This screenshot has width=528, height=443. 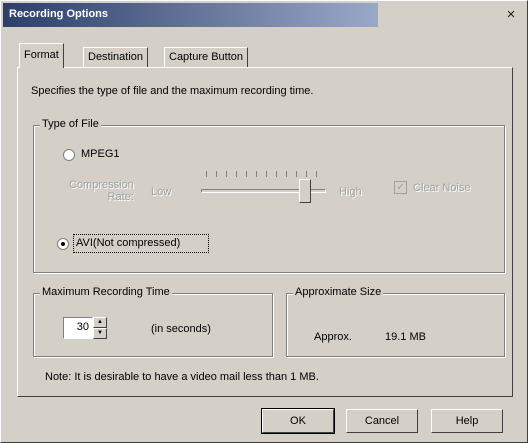 What do you see at coordinates (382, 421) in the screenshot?
I see `cancel-button: Cancel` at bounding box center [382, 421].